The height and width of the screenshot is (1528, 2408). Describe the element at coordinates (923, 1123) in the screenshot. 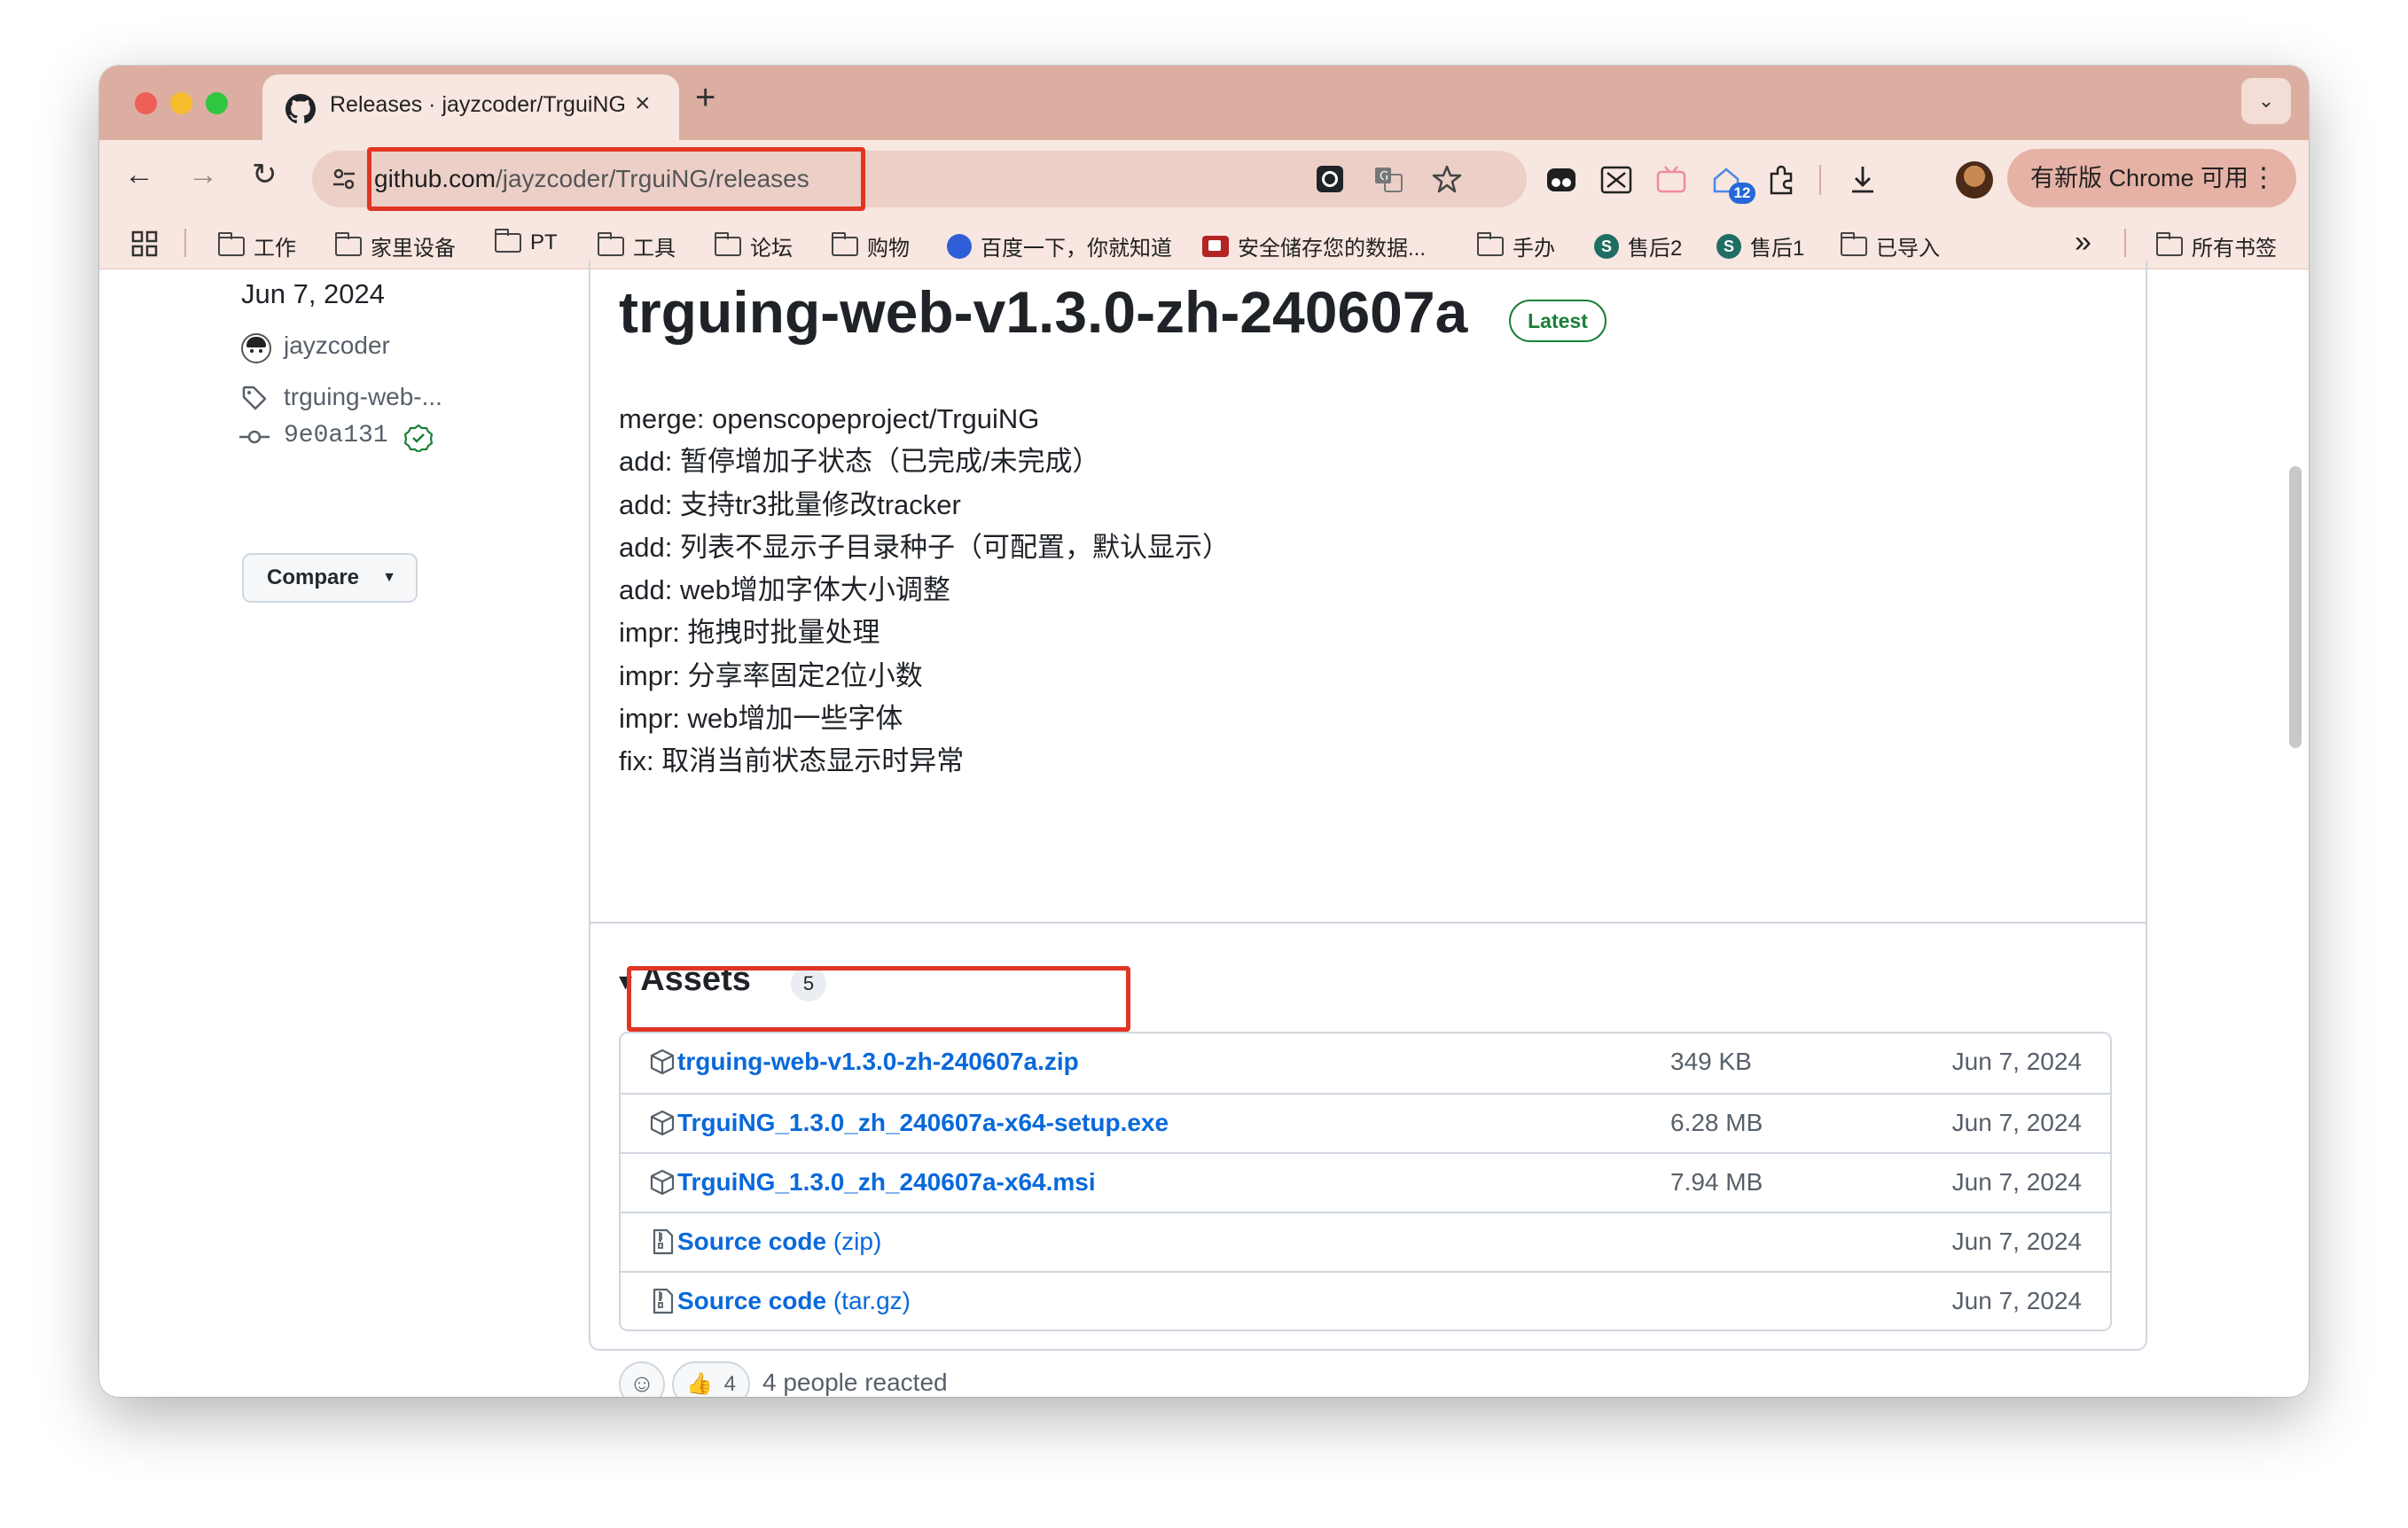

I see `asset-link: TrguiNG_1.3.0_zh_240607a-x64-setup.exe` at that location.